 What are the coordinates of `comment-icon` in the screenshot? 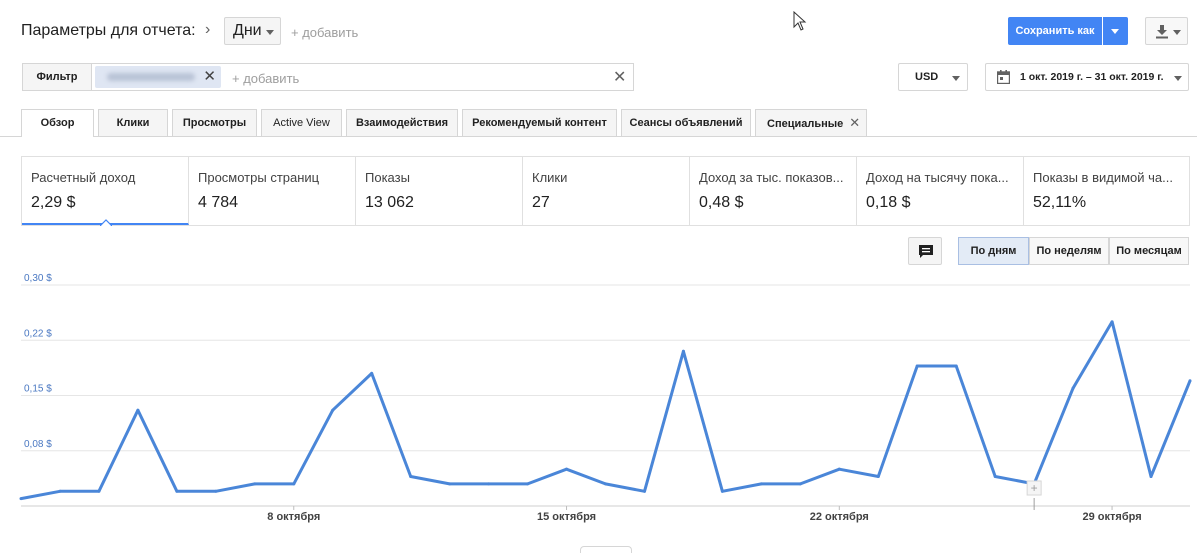 It's located at (926, 251).